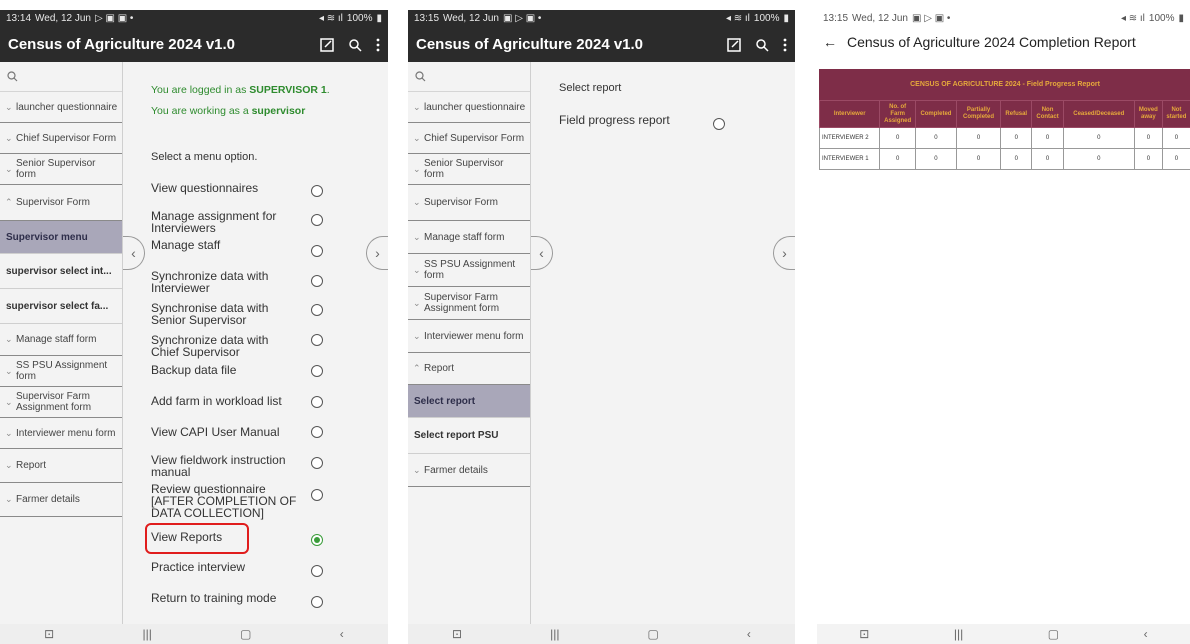 Image resolution: width=1190 pixels, height=644 pixels. I want to click on back-arrow-icon: ←, so click(830, 42).